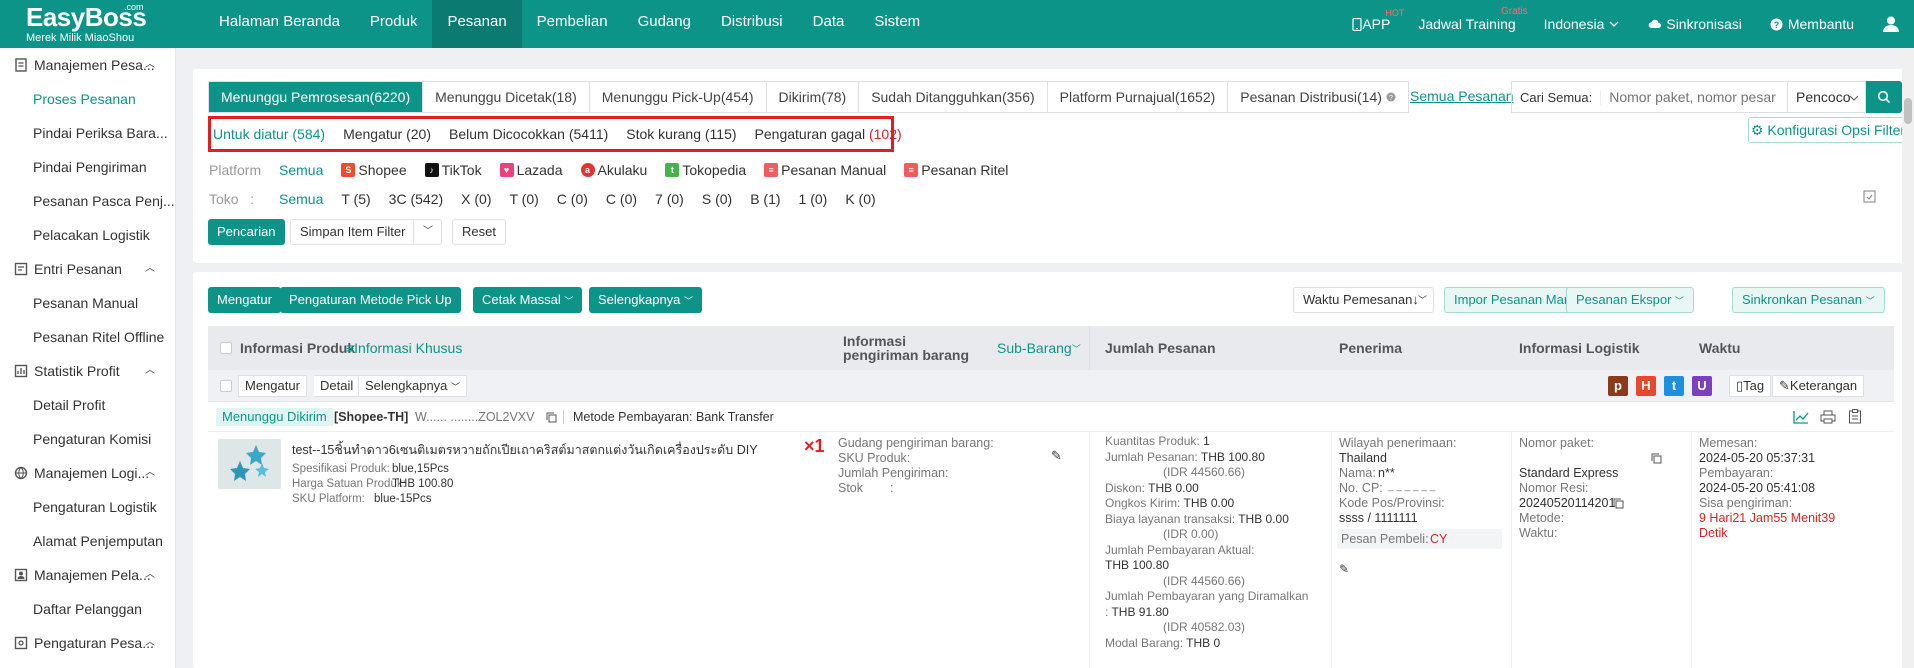  I want to click on platform-shopee: S Shopee, so click(374, 170).